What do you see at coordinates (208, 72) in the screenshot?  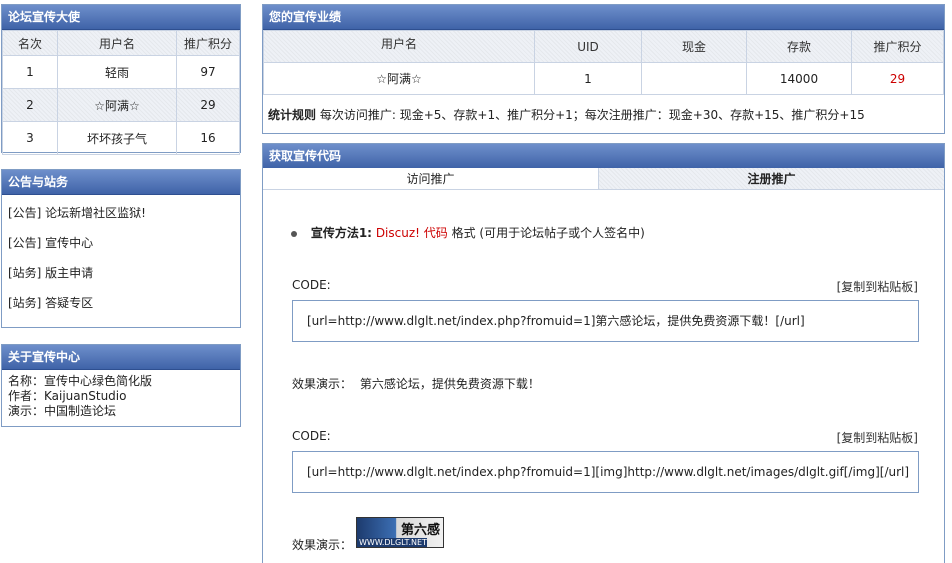 I see `score-cell: 97` at bounding box center [208, 72].